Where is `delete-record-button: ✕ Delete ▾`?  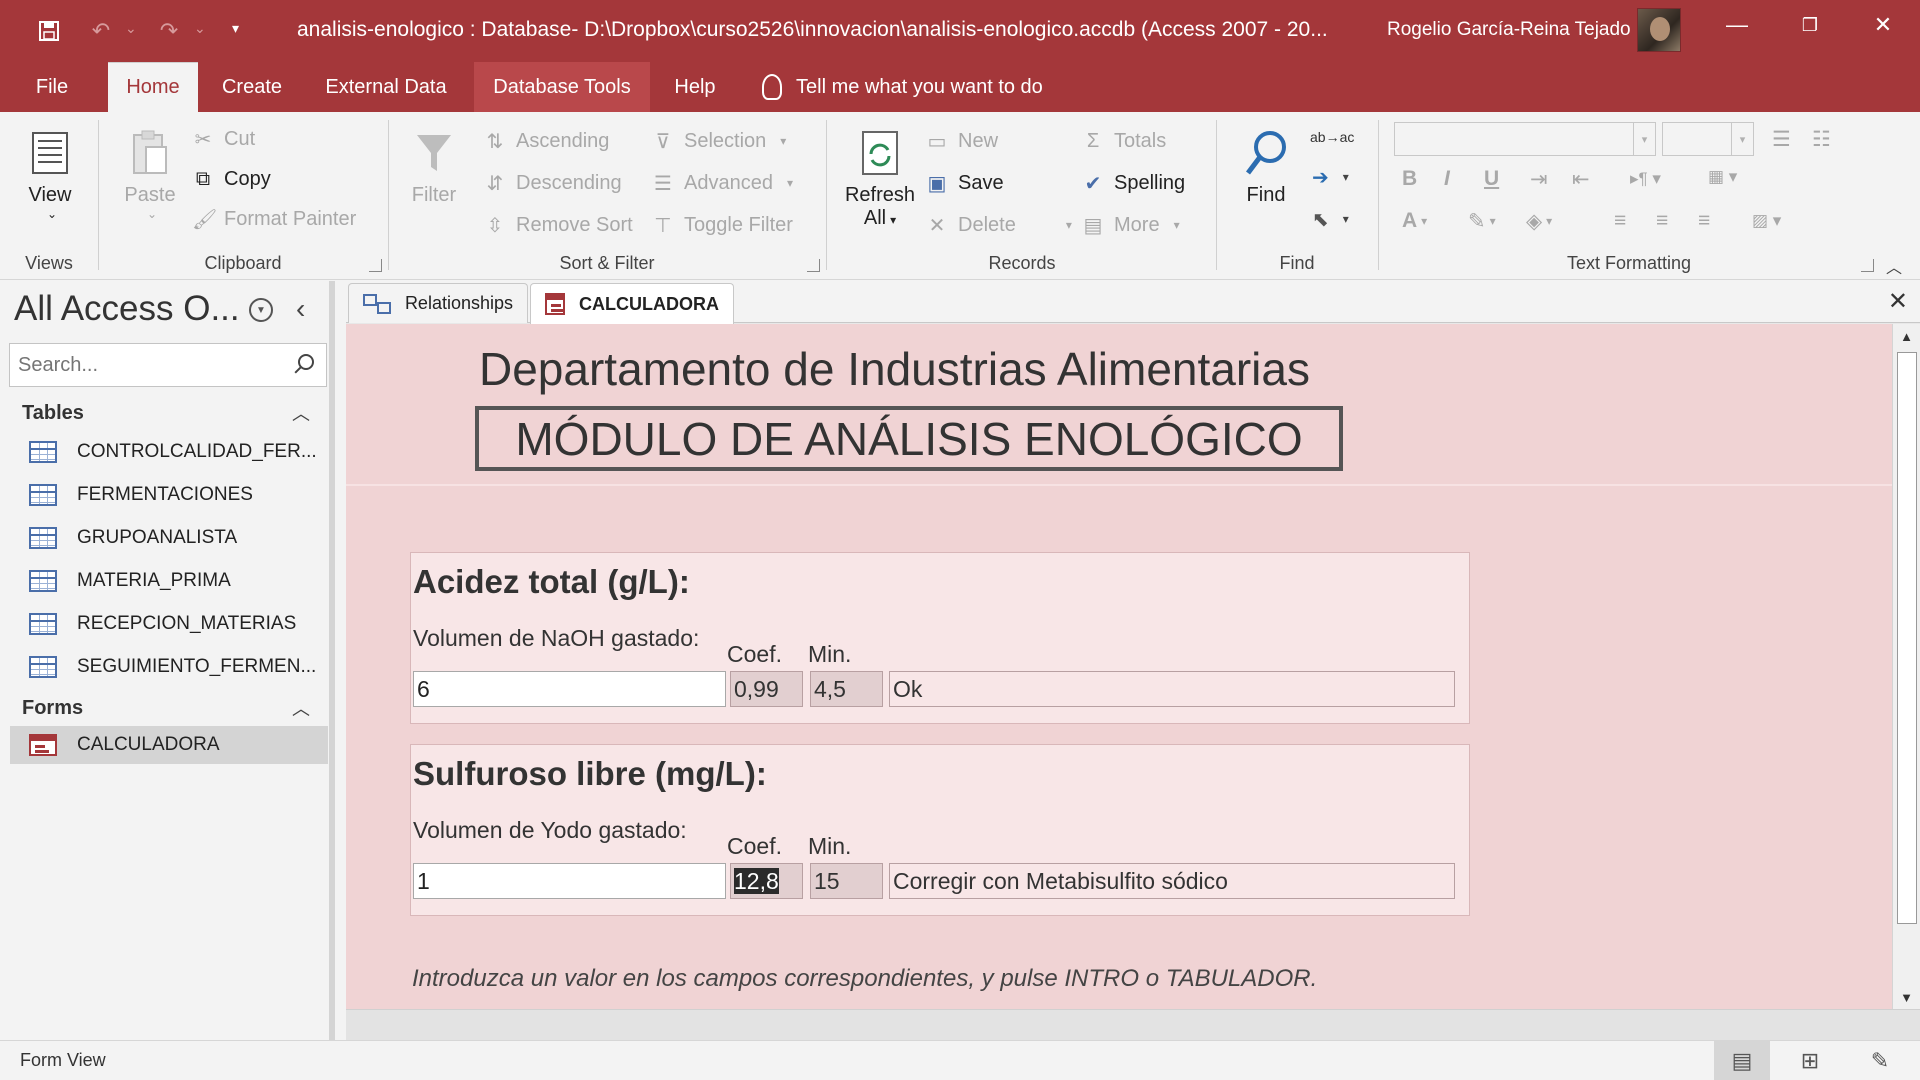
delete-record-button: ✕ Delete ▾ is located at coordinates (999, 225).